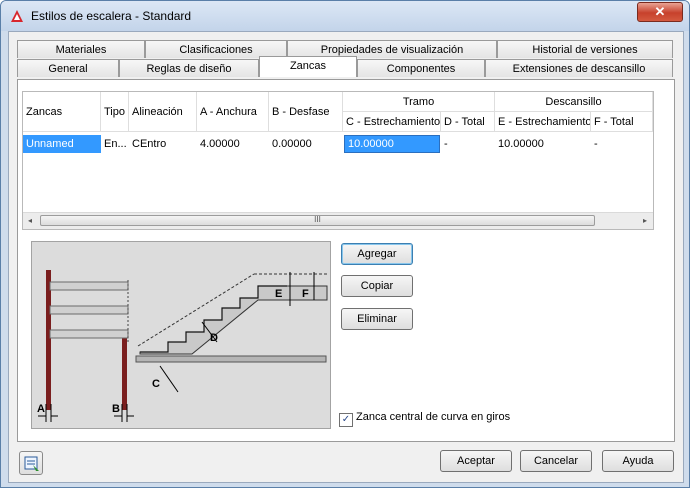 Image resolution: width=690 pixels, height=488 pixels. What do you see at coordinates (233, 112) in the screenshot?
I see `column-header-a-anchura: A - Anchura` at bounding box center [233, 112].